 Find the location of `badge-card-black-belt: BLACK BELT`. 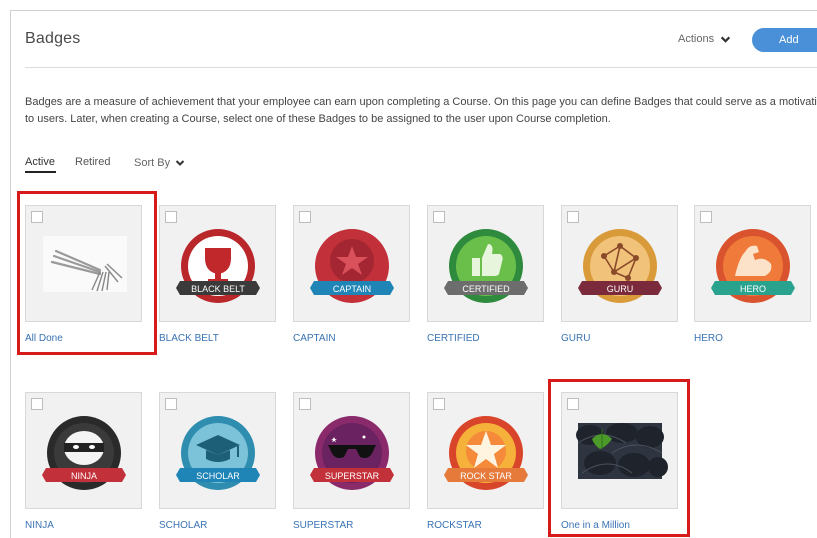

badge-card-black-belt: BLACK BELT is located at coordinates (217, 263).